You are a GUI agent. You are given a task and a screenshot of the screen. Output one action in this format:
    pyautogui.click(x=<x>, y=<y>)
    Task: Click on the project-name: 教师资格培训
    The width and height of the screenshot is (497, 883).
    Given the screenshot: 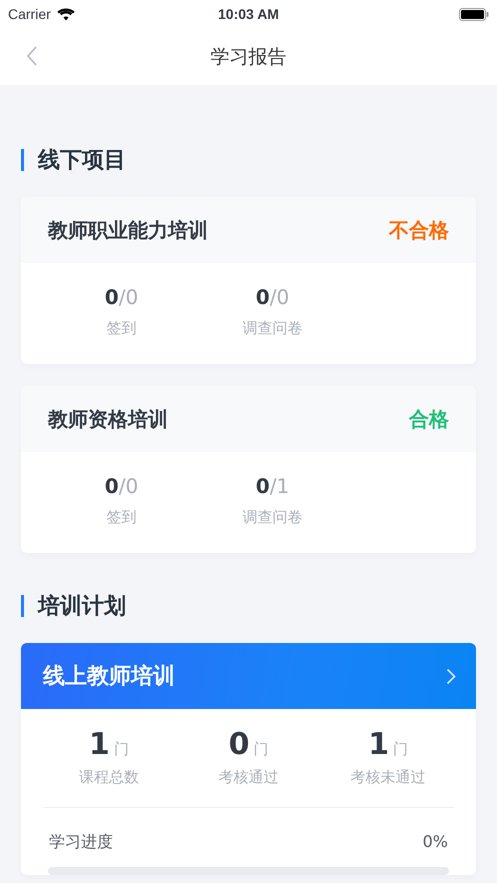 What is the action you would take?
    pyautogui.click(x=108, y=419)
    